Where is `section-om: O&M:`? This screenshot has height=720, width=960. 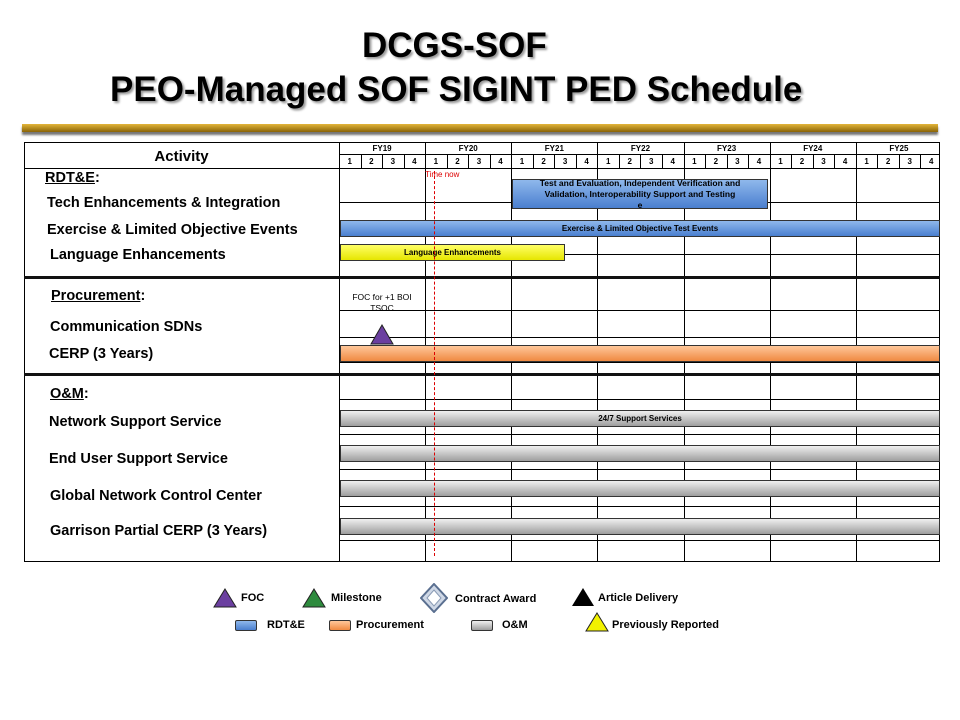 section-om: O&M: is located at coordinates (69, 394).